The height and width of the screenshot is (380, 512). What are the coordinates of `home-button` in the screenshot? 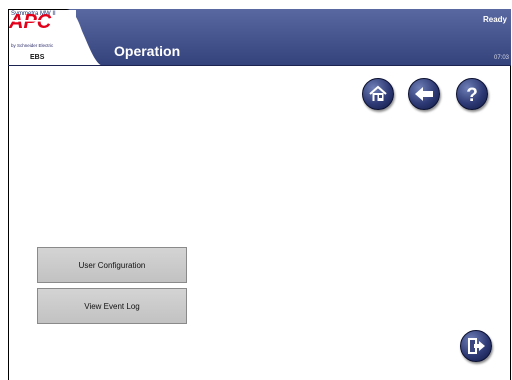 It's located at (378, 94).